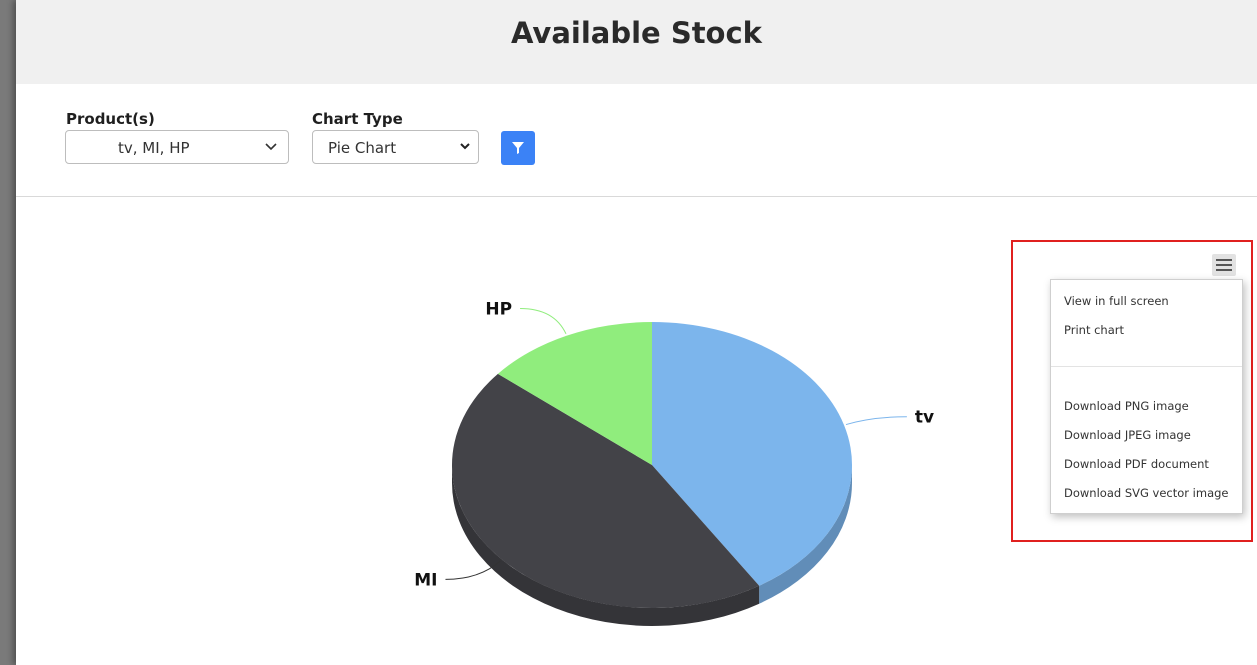 This screenshot has width=1257, height=665. What do you see at coordinates (498, 309) in the screenshot?
I see `data-label-hp: HP` at bounding box center [498, 309].